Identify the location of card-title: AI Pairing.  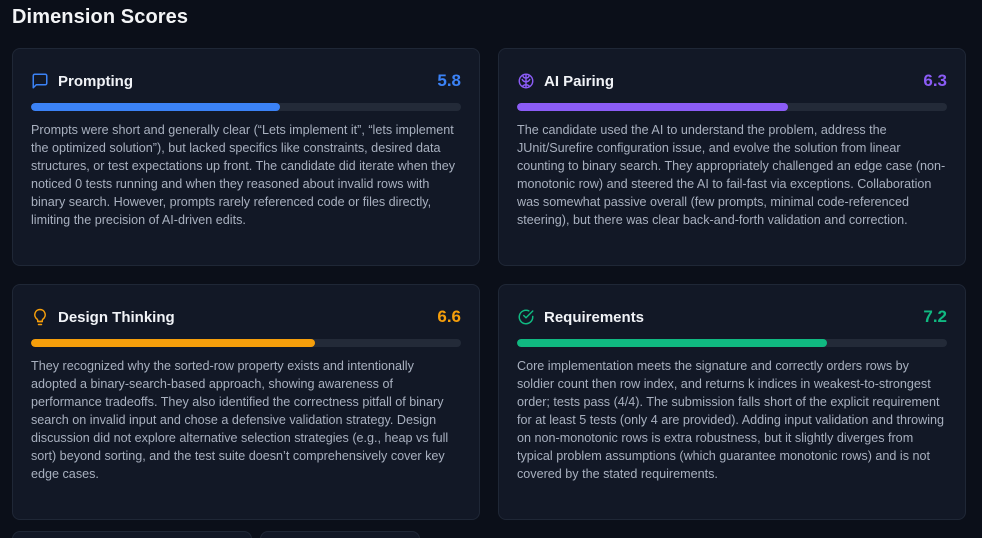
(579, 81).